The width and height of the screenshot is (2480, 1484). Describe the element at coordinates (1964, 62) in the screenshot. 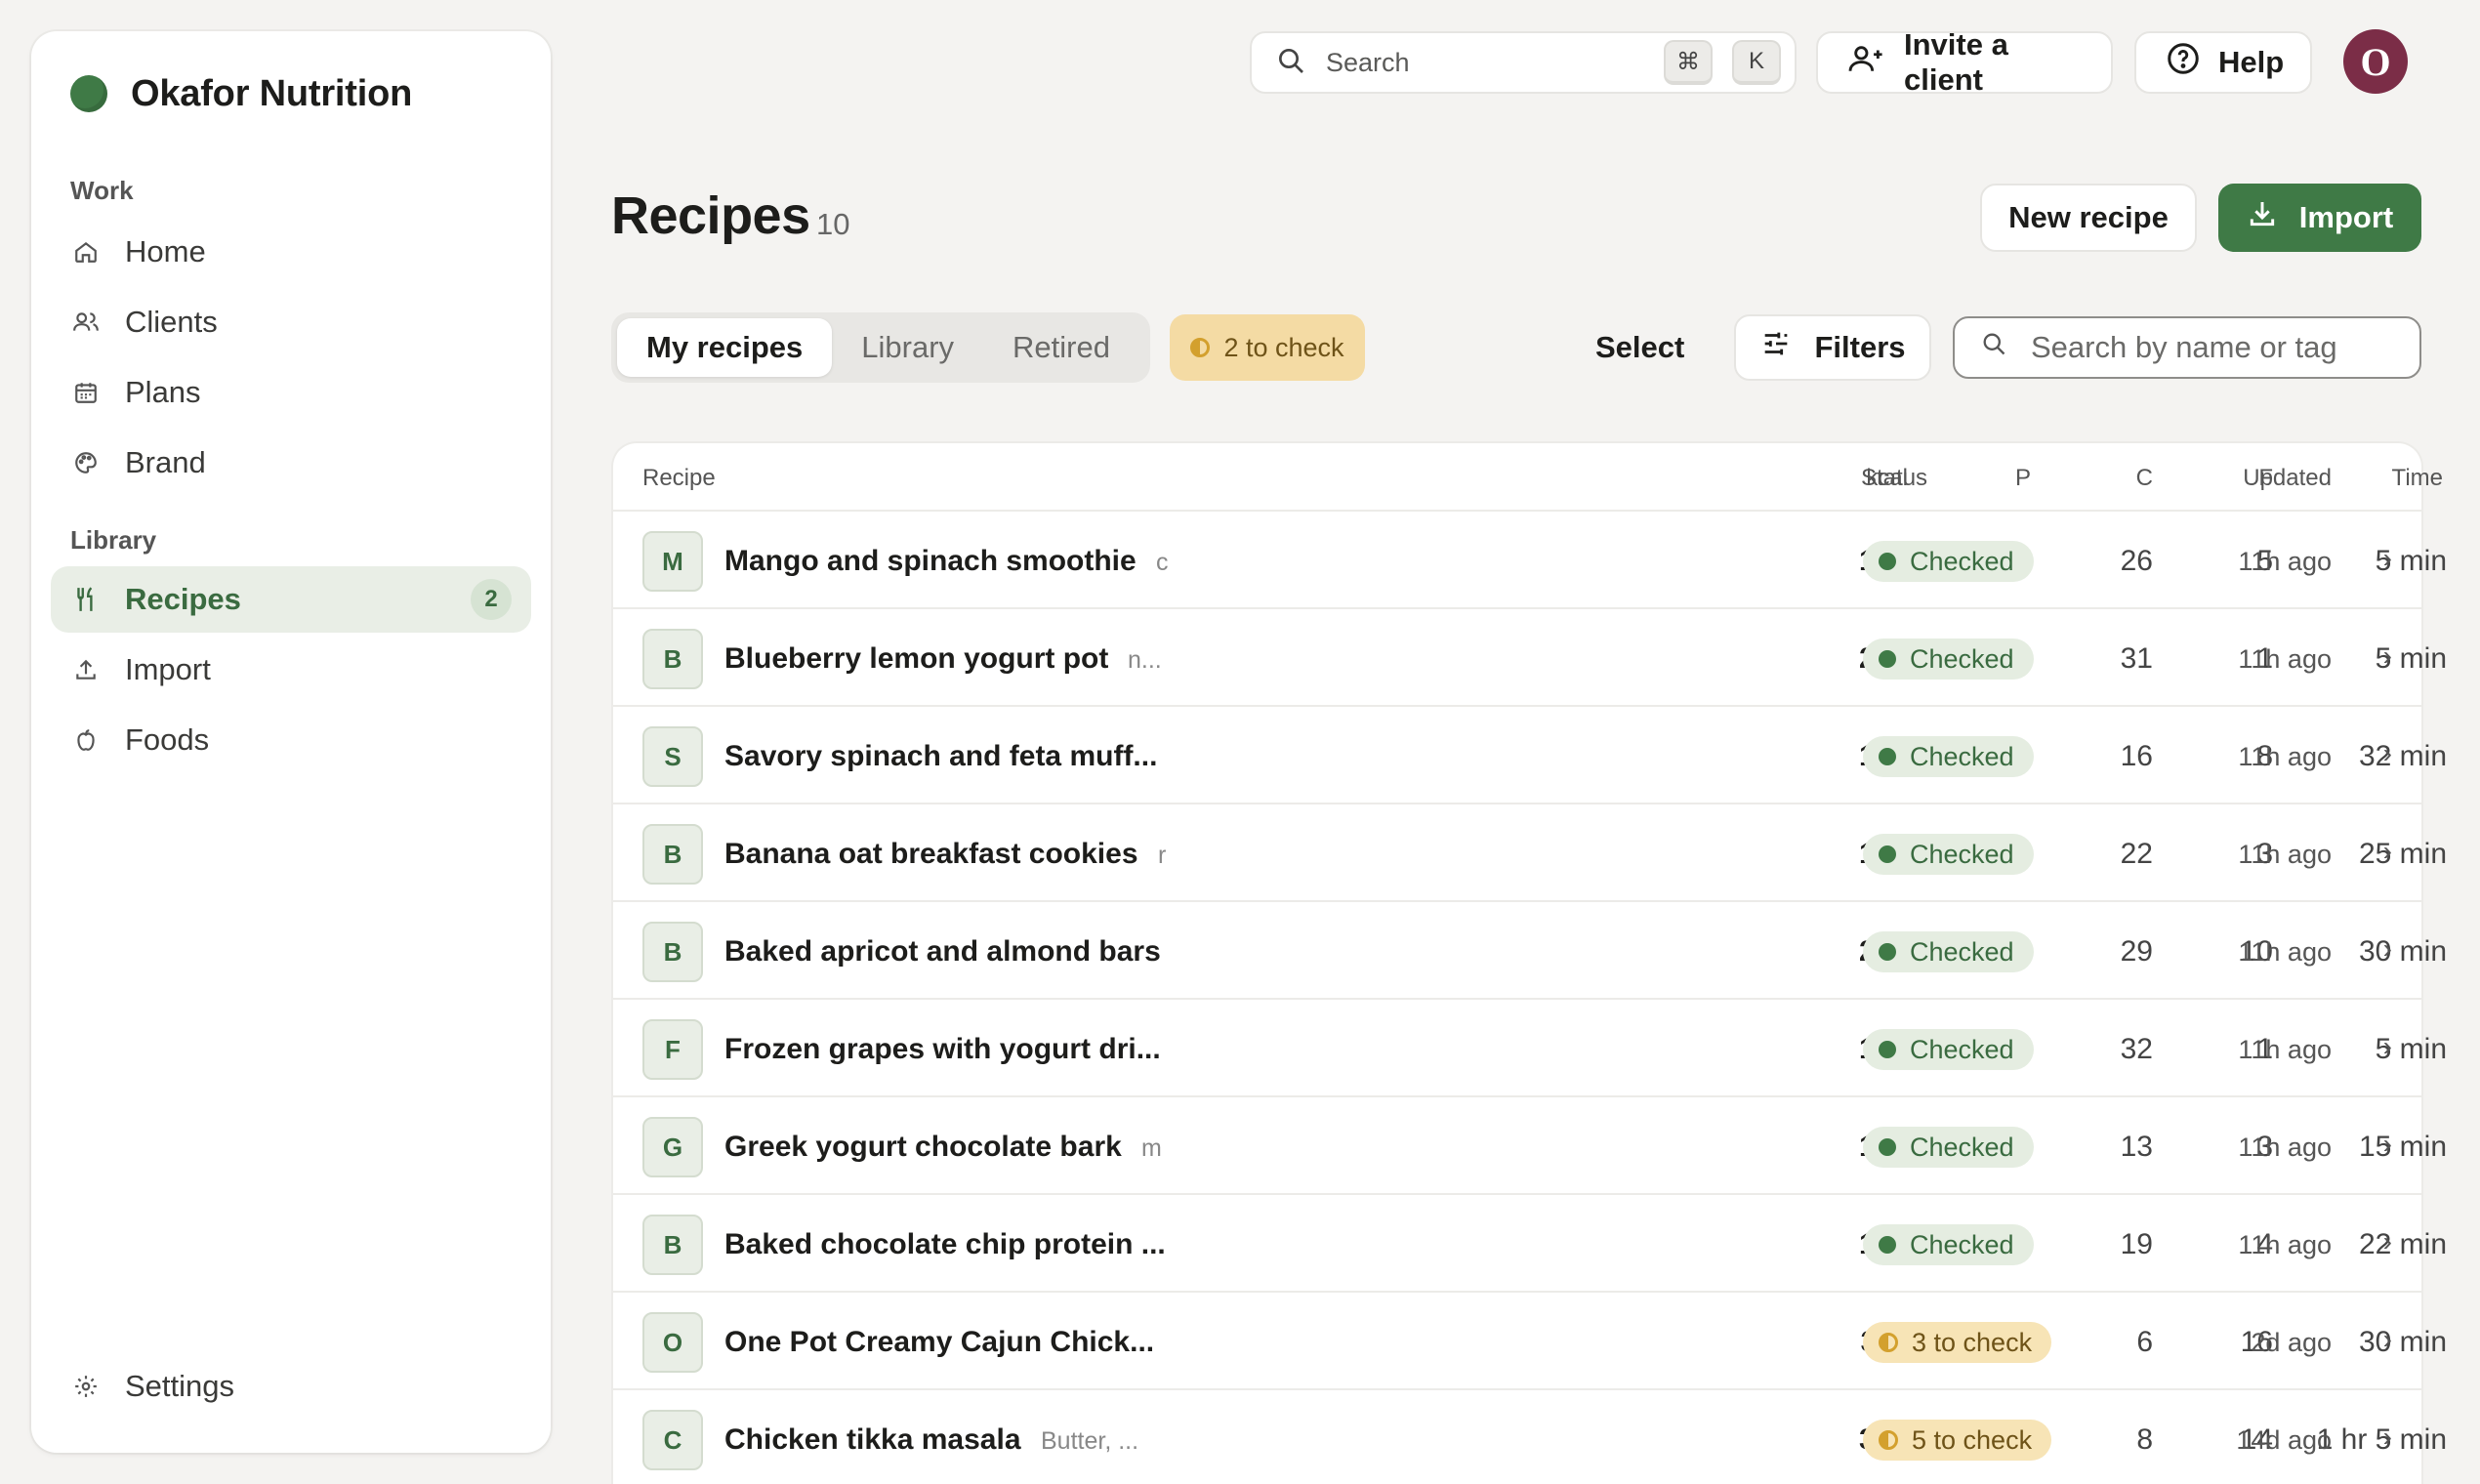

I see `invite-client-button: Invite a client` at that location.